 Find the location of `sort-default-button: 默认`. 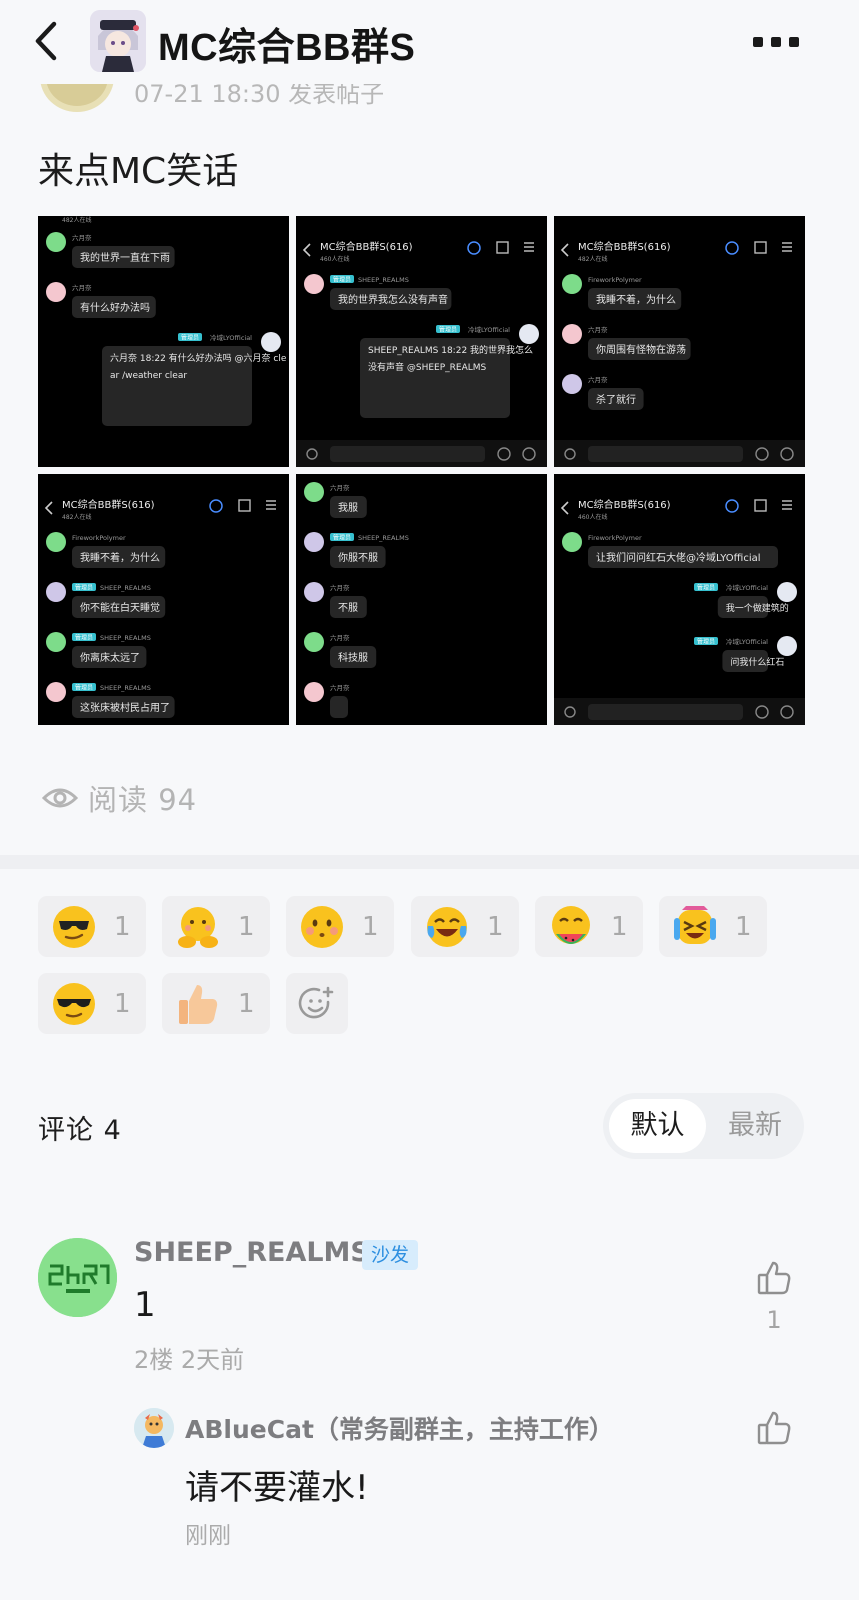

sort-default-button: 默认 is located at coordinates (657, 1126).